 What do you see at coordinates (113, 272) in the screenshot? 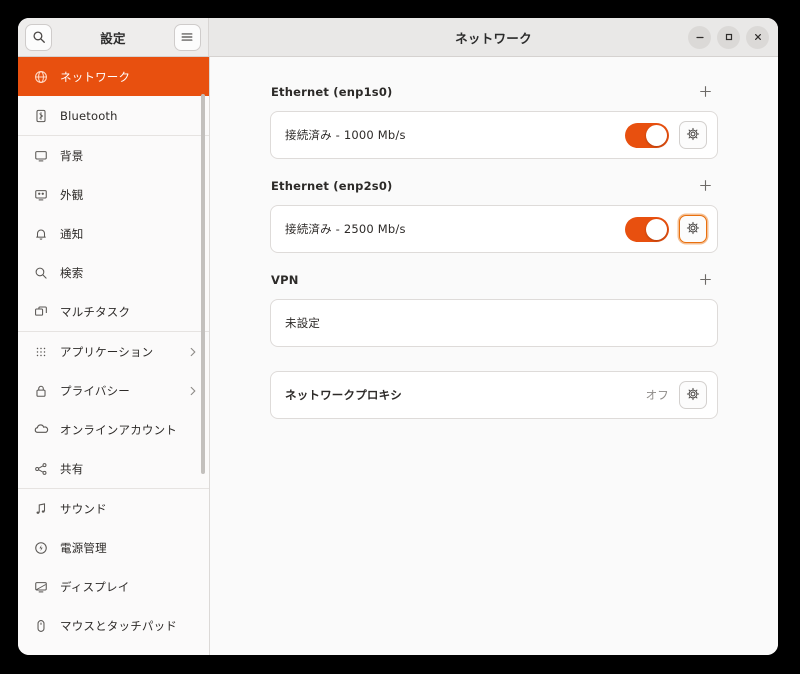
I see `sidebar-item-search: 検索` at bounding box center [113, 272].